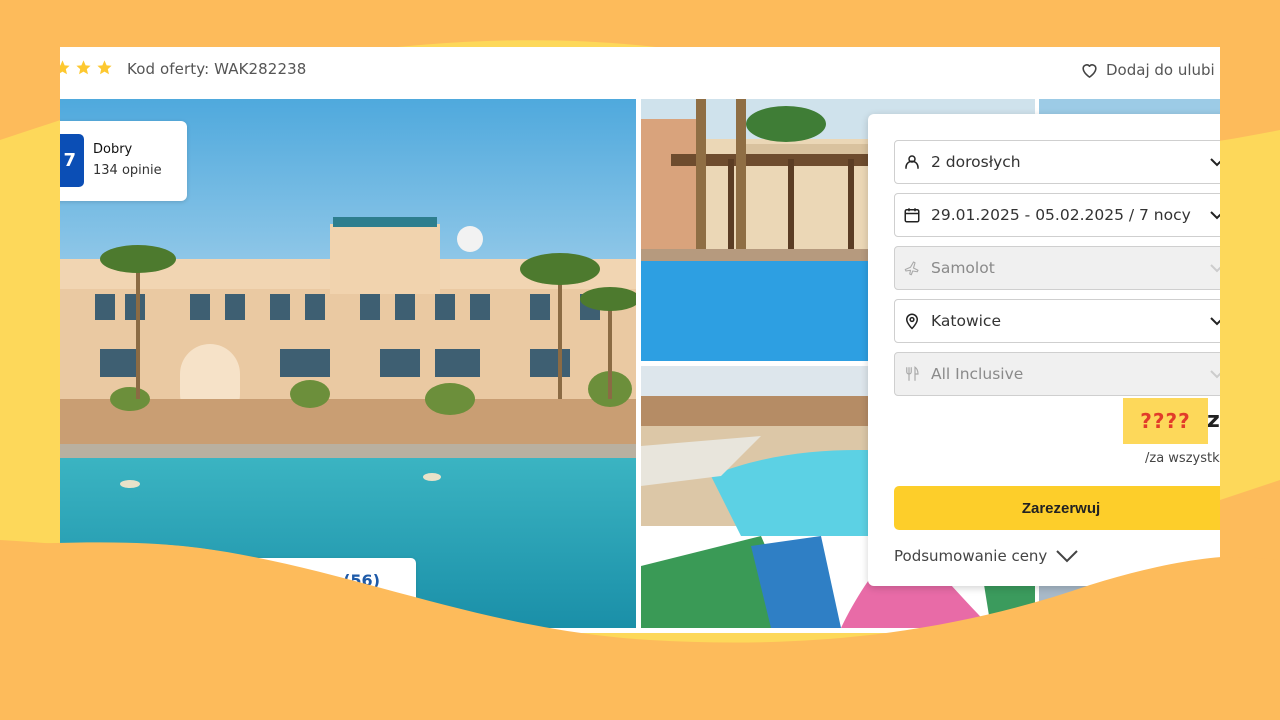  Describe the element at coordinates (1160, 70) in the screenshot. I see `add-to-favorites-label: Dodaj do ulubi` at that location.